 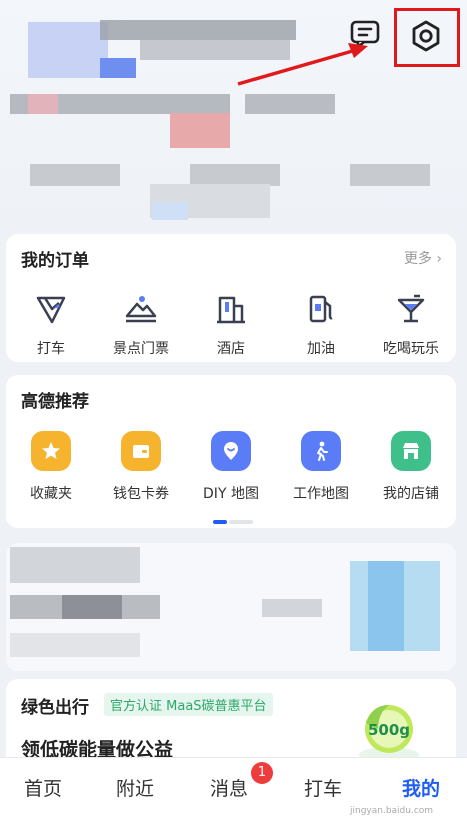 What do you see at coordinates (229, 787) in the screenshot?
I see `tab-messages: 消息` at bounding box center [229, 787].